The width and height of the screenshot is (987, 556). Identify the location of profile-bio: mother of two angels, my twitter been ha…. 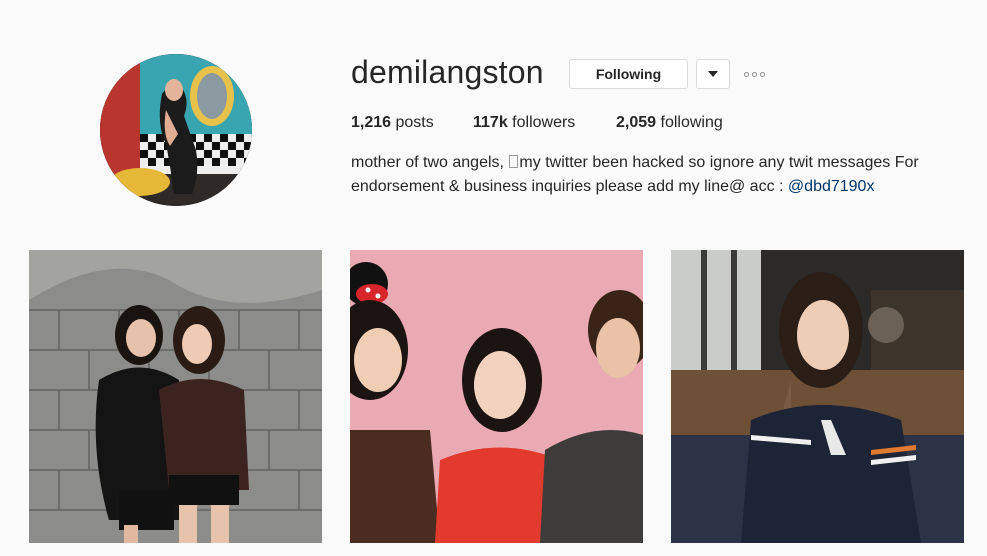
(661, 175).